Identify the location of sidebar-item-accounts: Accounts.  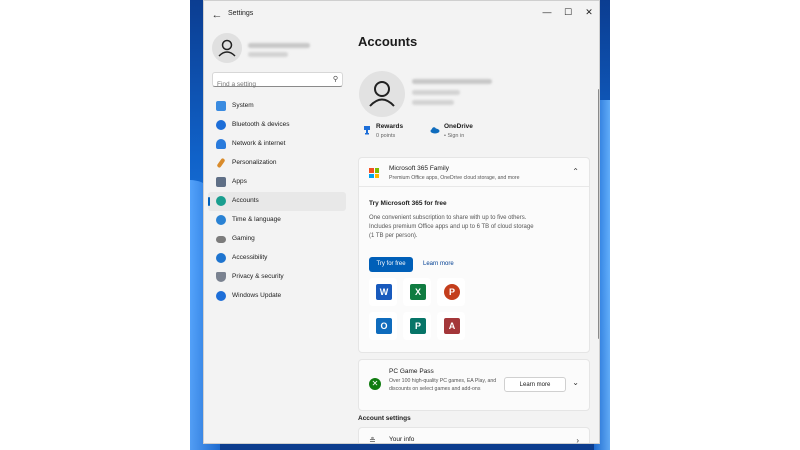
(277, 201).